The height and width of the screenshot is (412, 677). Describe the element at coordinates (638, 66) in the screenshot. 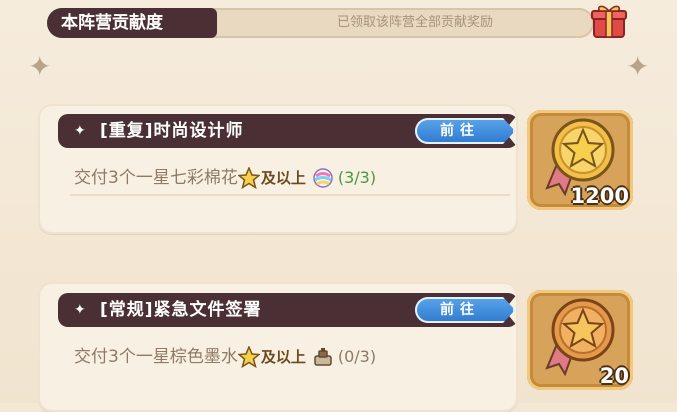

I see `sparkle-right-icon: ✦` at that location.